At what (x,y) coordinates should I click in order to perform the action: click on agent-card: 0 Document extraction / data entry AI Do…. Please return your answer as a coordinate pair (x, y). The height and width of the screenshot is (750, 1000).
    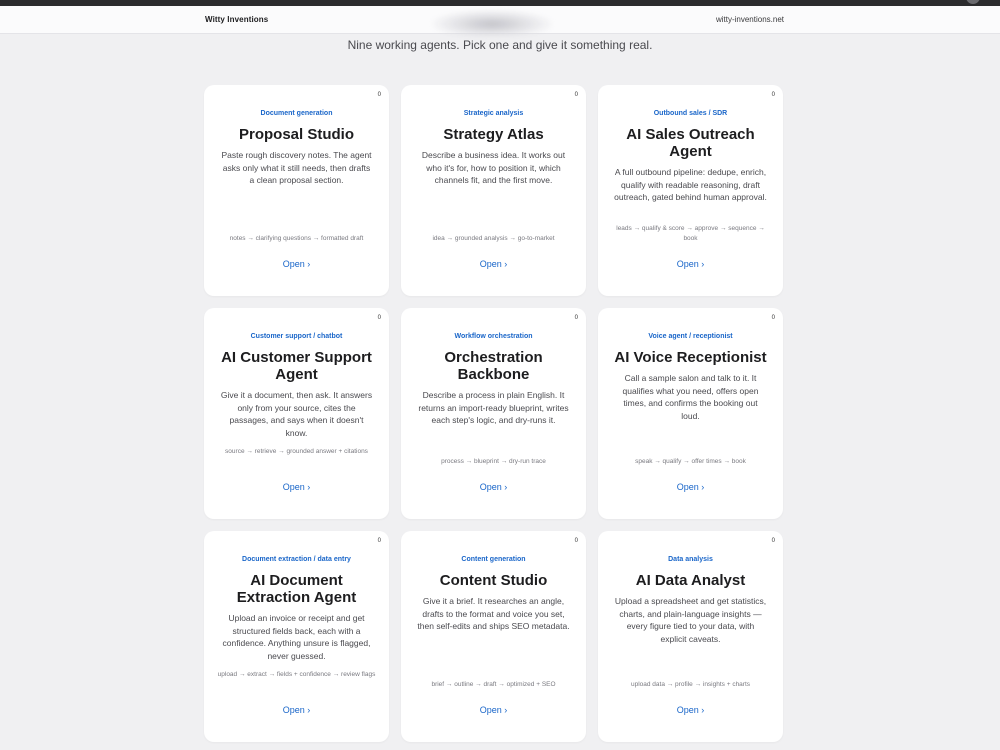
    Looking at the image, I should click on (296, 636).